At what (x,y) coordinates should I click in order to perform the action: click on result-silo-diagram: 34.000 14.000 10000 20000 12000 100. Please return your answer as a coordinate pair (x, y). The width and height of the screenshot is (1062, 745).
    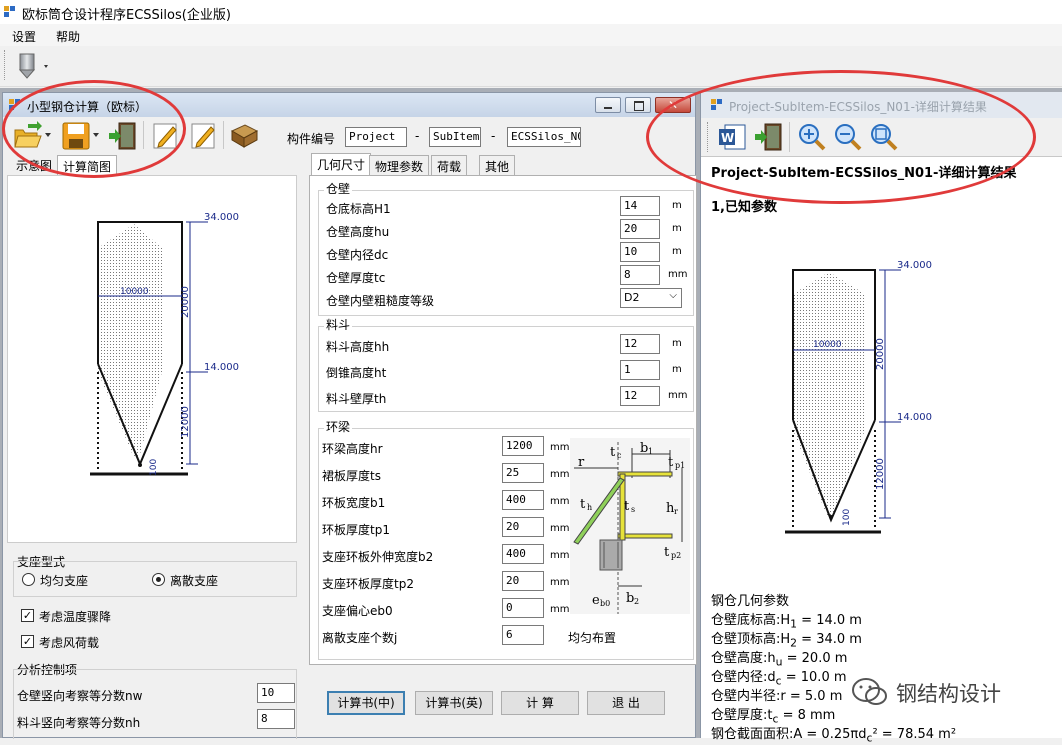
    Looking at the image, I should click on (858, 397).